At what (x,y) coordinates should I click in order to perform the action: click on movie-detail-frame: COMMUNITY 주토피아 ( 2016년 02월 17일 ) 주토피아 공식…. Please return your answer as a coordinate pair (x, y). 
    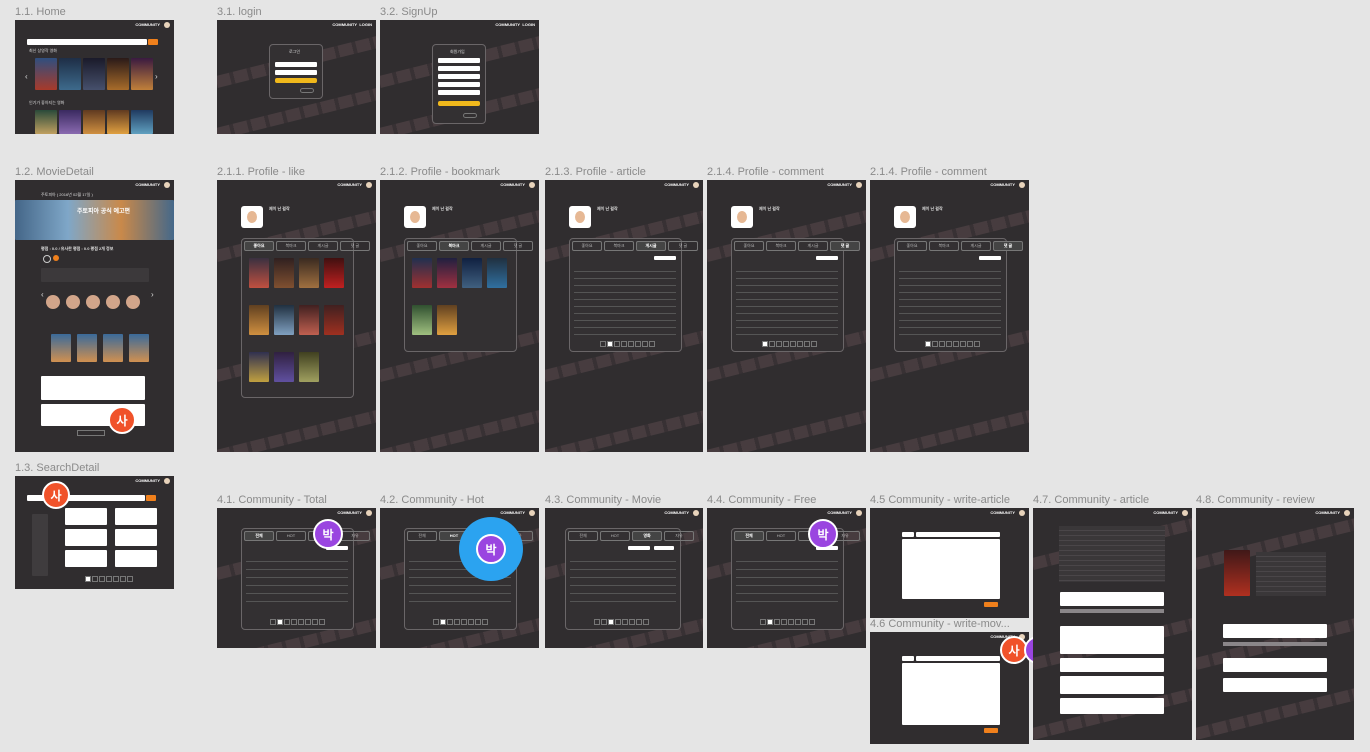
    Looking at the image, I should click on (94, 316).